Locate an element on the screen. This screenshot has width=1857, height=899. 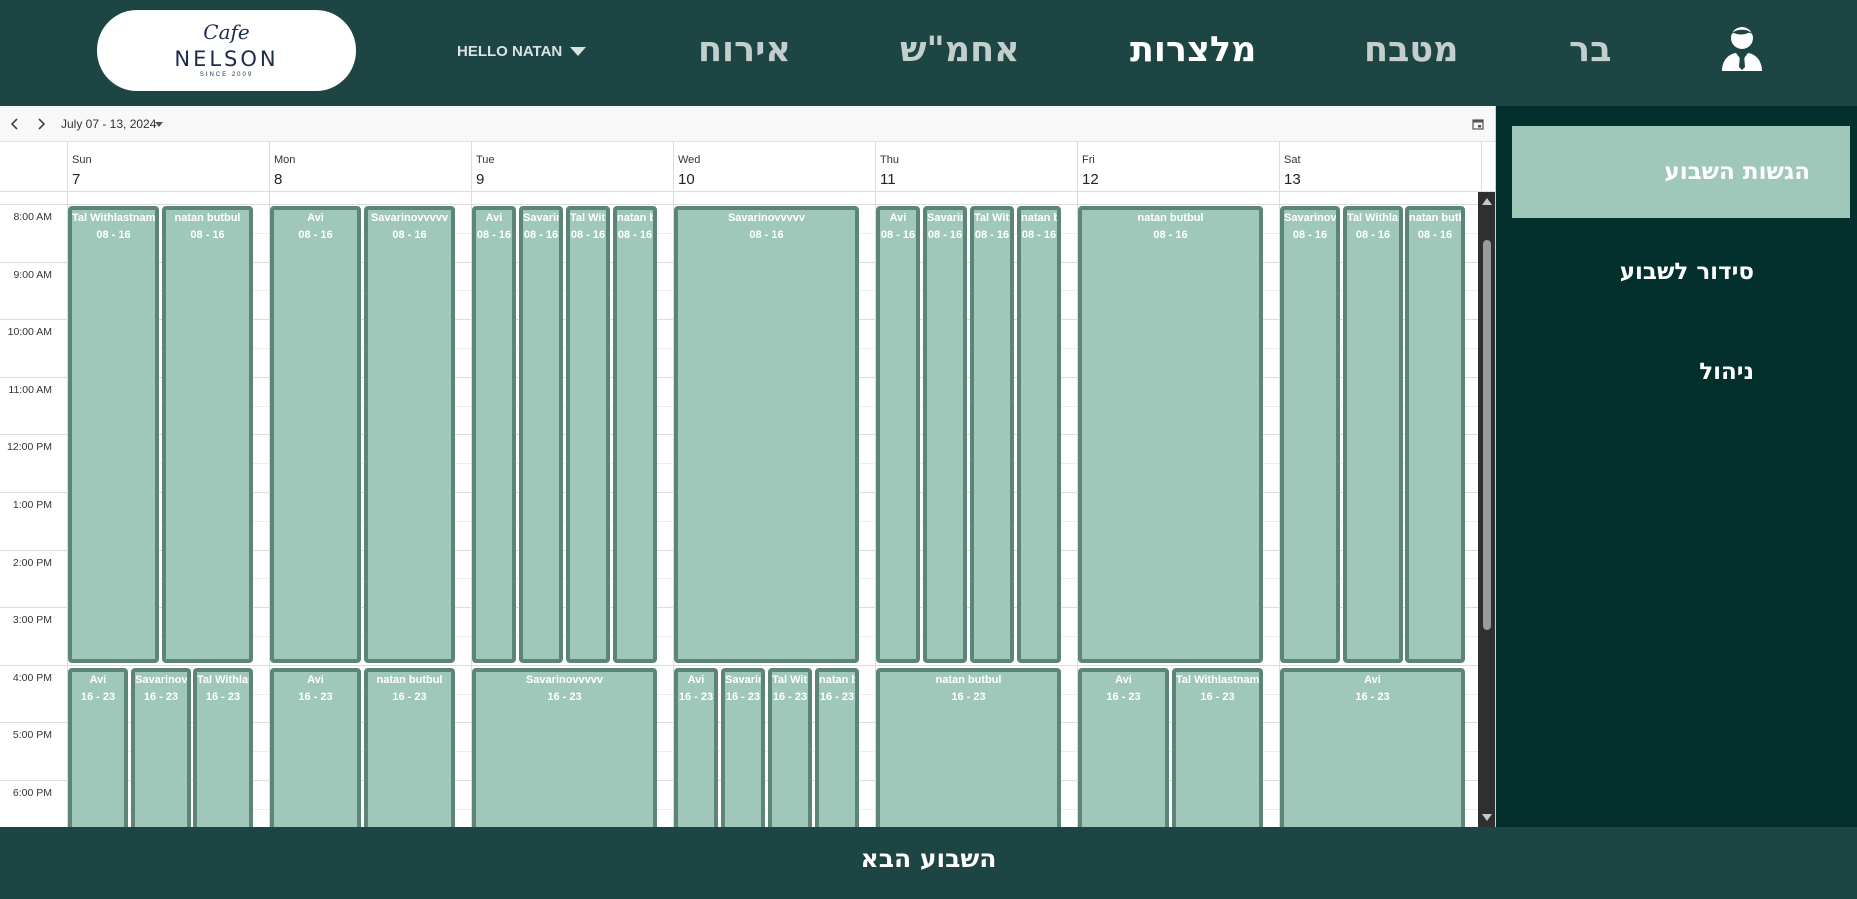
time-label: 11:00 AM is located at coordinates (30, 390).